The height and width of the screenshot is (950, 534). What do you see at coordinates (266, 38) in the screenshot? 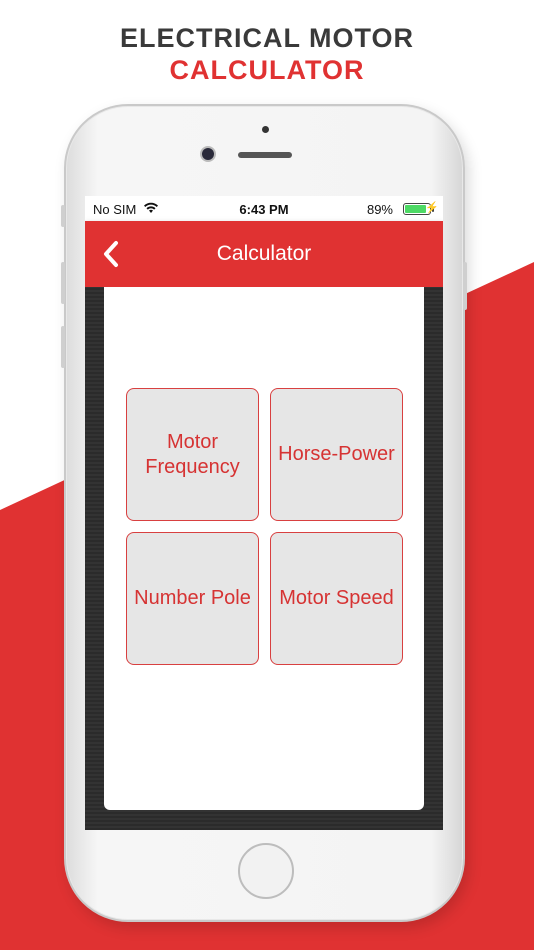
I see `promo-title-line1: ELECTRICAL MOTOR` at bounding box center [266, 38].